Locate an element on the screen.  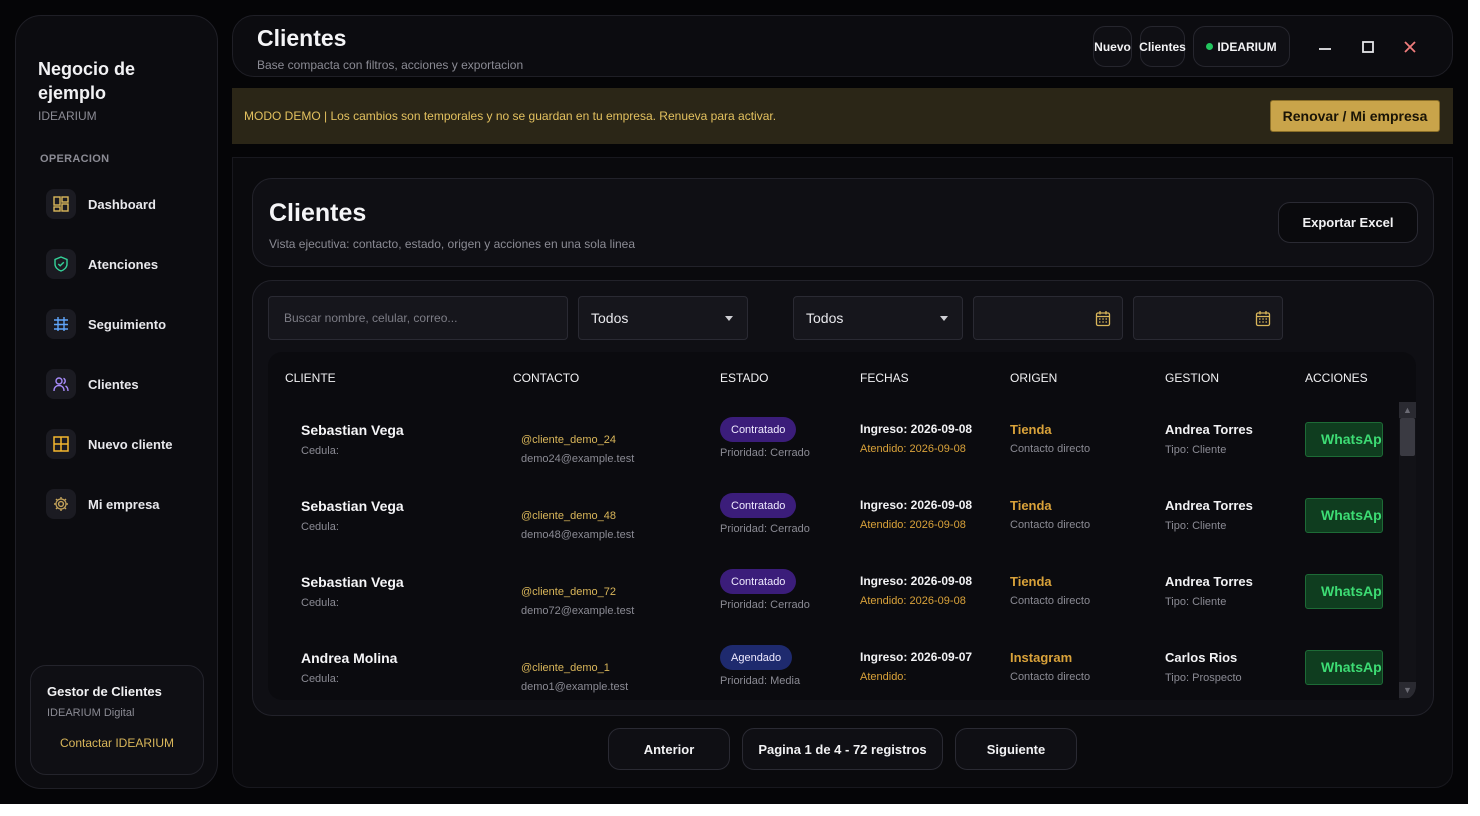
origin-text: Tienda is located at coordinates (1031, 581).